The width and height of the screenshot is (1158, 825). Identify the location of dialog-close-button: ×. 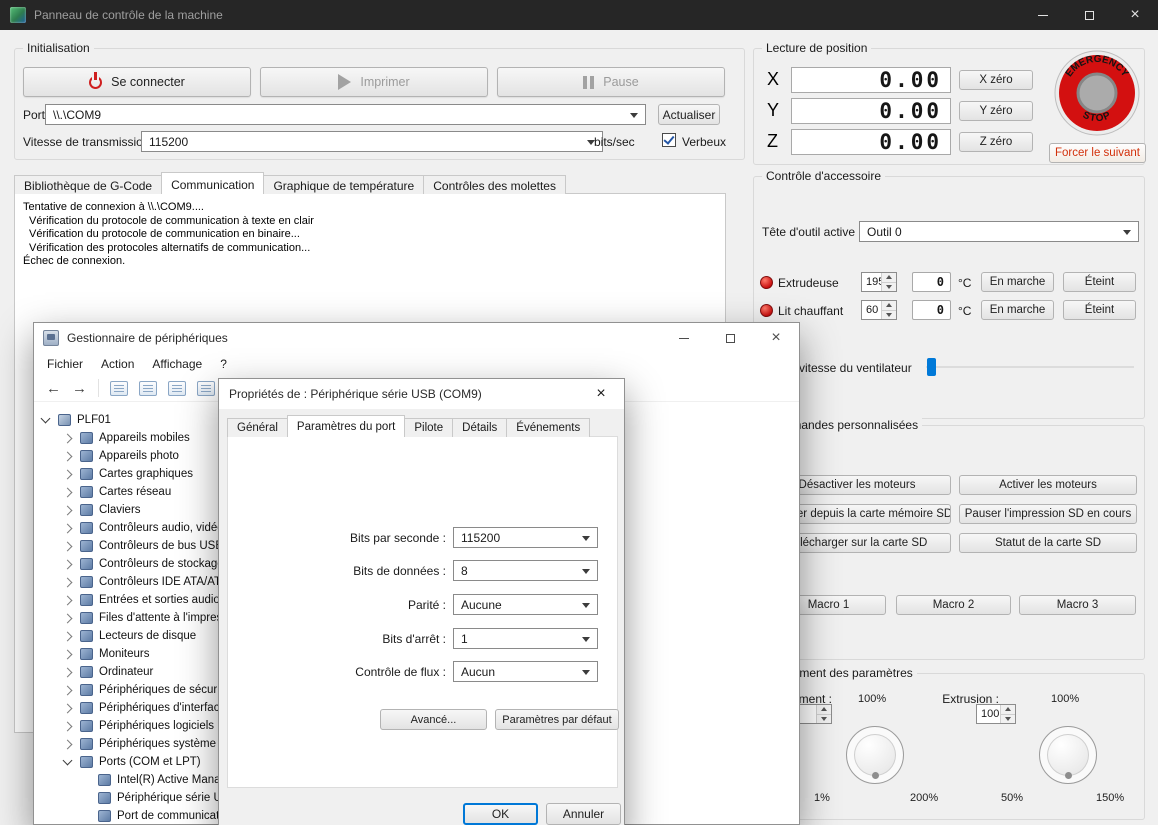
(601, 394).